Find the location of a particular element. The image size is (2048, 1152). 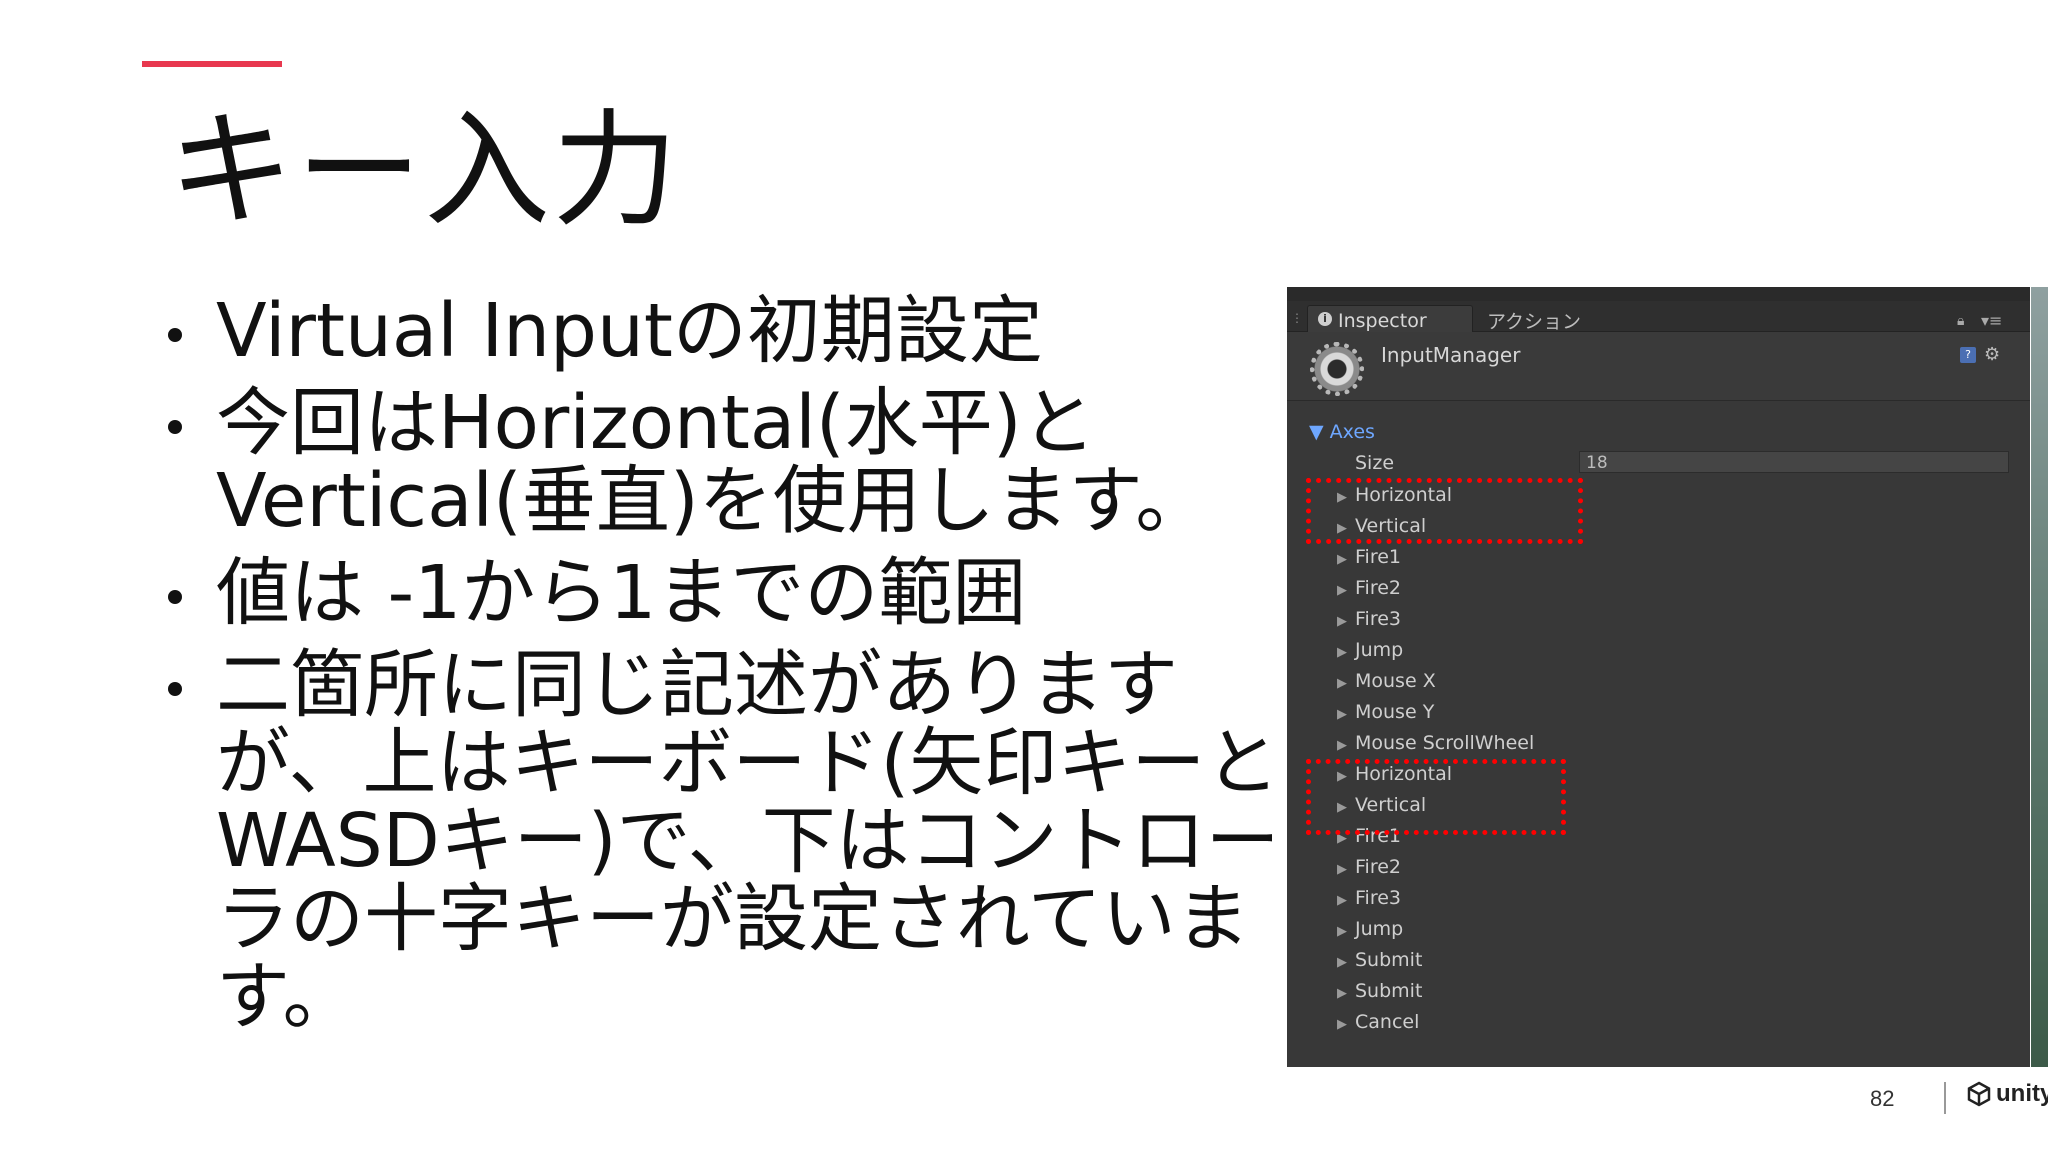

size-label: Size is located at coordinates (1375, 463).